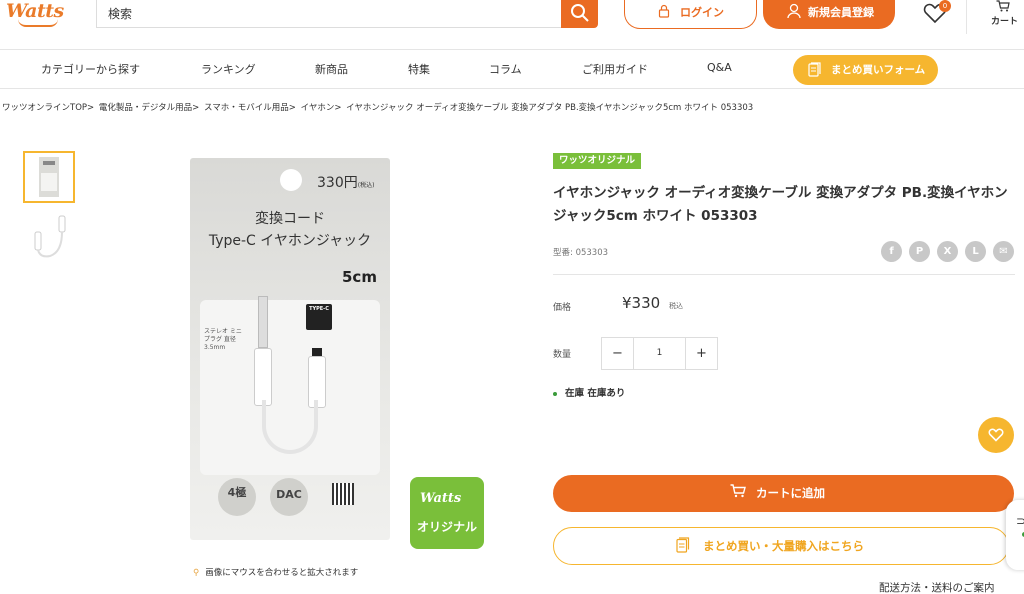 The width and height of the screenshot is (1024, 594). Describe the element at coordinates (719, 67) in the screenshot. I see `nav-item-qa: Q&A` at that location.